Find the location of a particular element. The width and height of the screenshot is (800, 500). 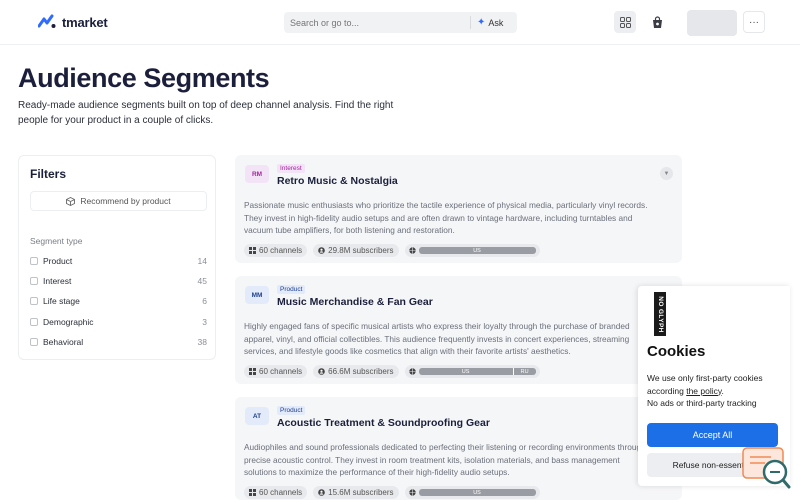

geo-distribution-bar: US RU is located at coordinates (477, 371).